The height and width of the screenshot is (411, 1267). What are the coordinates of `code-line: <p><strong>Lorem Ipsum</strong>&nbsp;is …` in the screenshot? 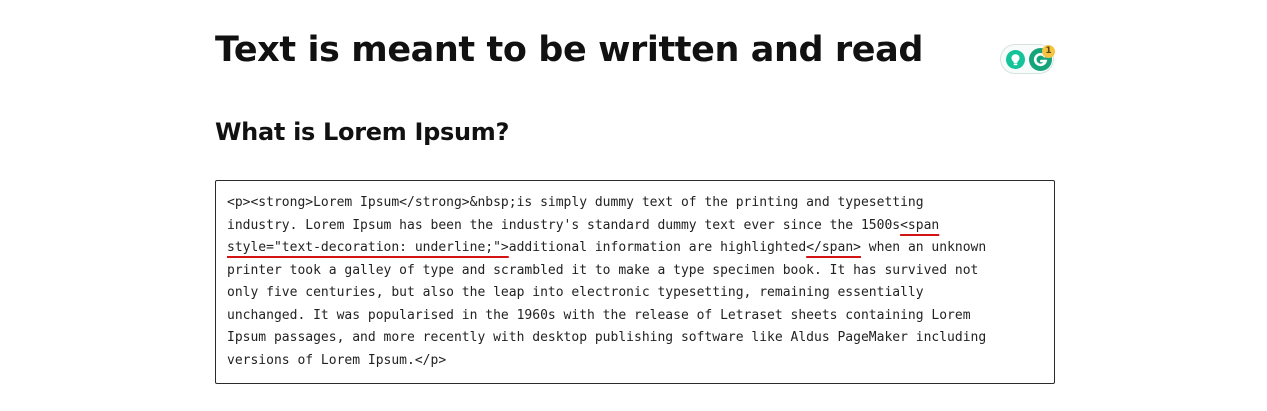 It's located at (606, 203).